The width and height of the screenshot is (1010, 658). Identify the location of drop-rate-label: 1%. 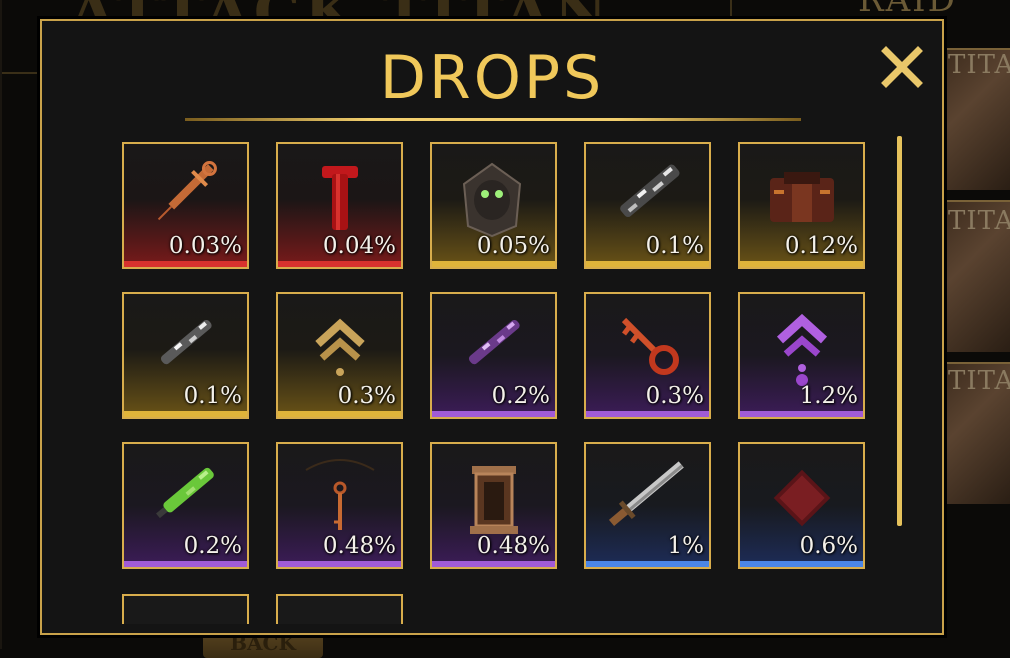
(686, 546).